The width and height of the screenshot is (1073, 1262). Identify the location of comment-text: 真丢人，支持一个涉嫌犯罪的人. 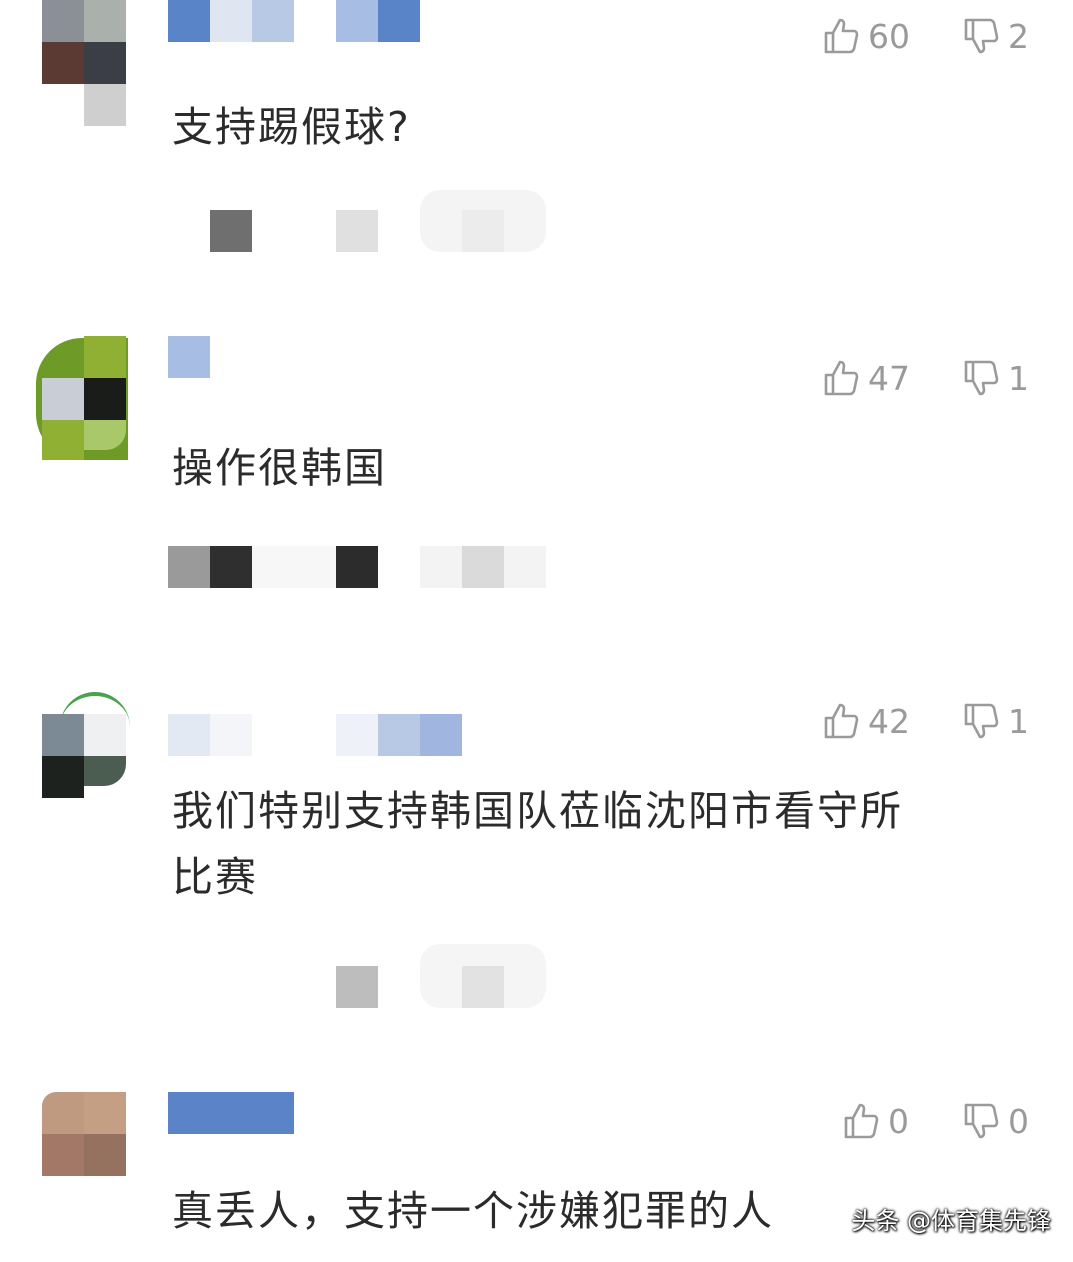
(473, 1211).